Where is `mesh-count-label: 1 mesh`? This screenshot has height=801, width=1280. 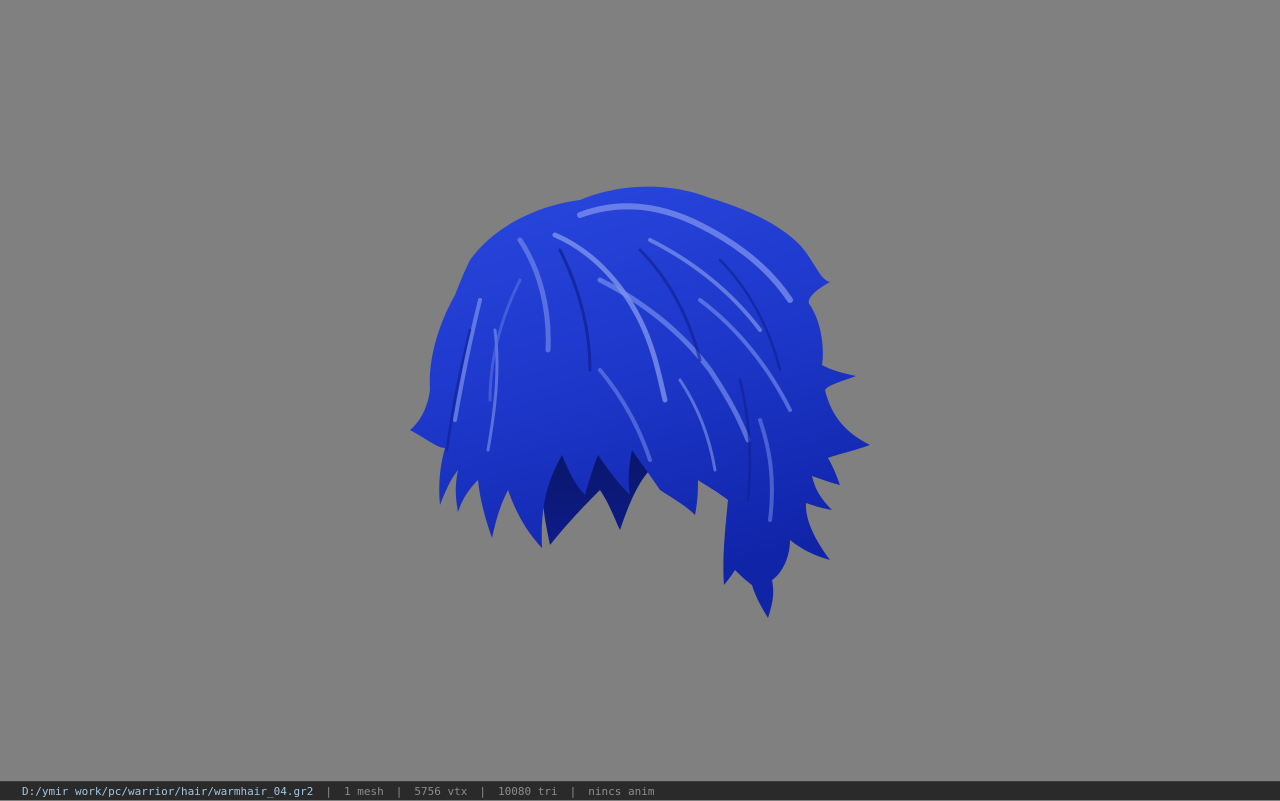 mesh-count-label: 1 mesh is located at coordinates (364, 791).